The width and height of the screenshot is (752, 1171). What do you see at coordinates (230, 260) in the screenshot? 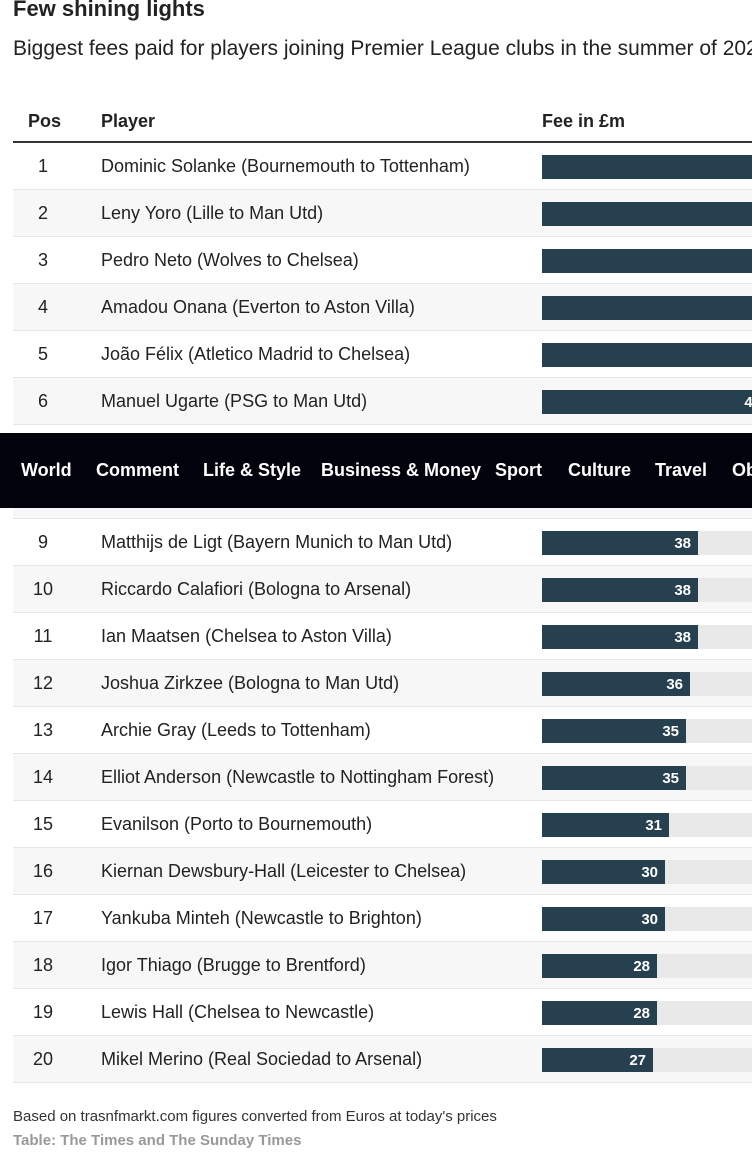
I see `row-player: Pedro Neto (Wolves to Chelsea)` at bounding box center [230, 260].